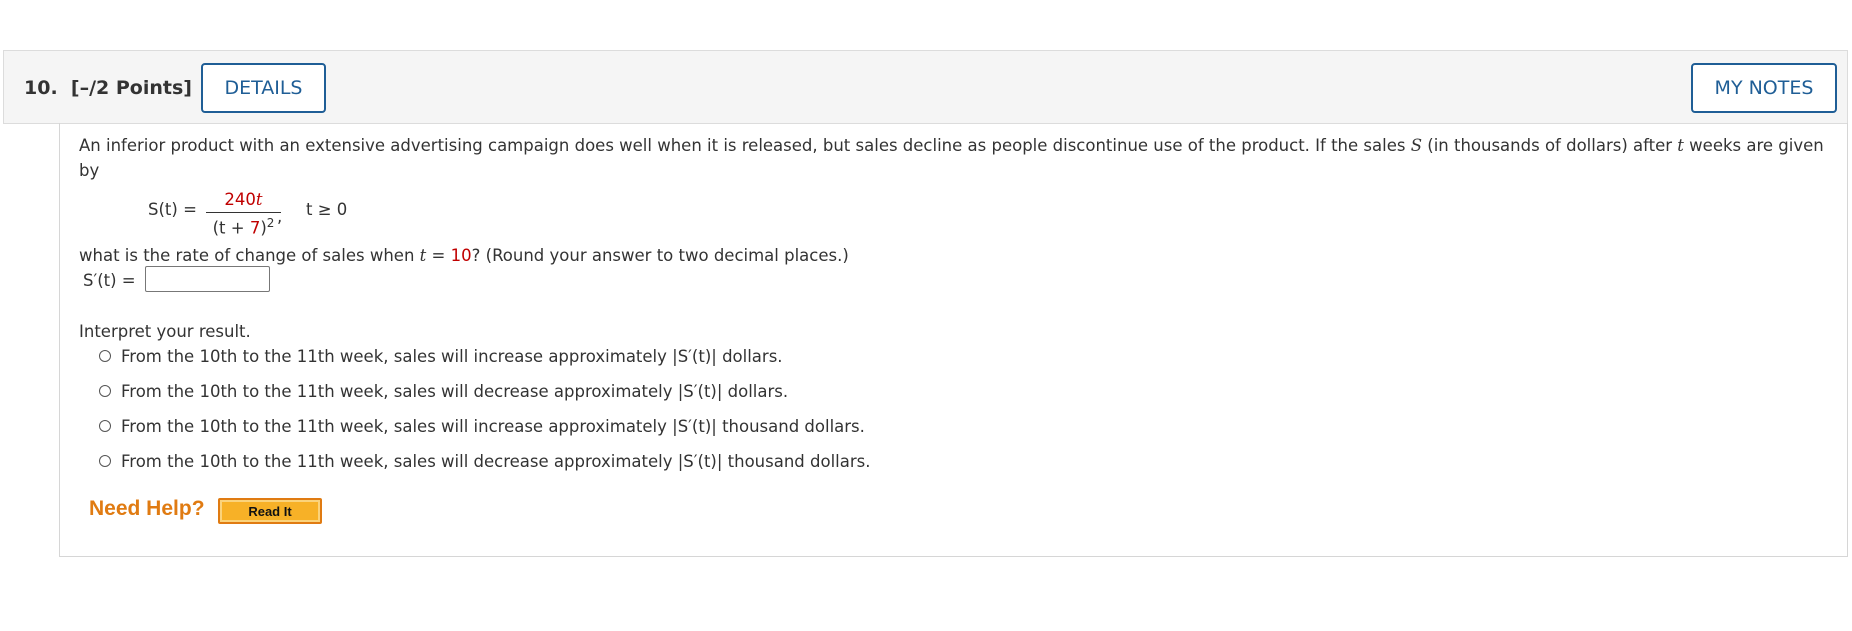 The width and height of the screenshot is (1852, 631). I want to click on formula-denominator: (t + 7)2, so click(243, 227).